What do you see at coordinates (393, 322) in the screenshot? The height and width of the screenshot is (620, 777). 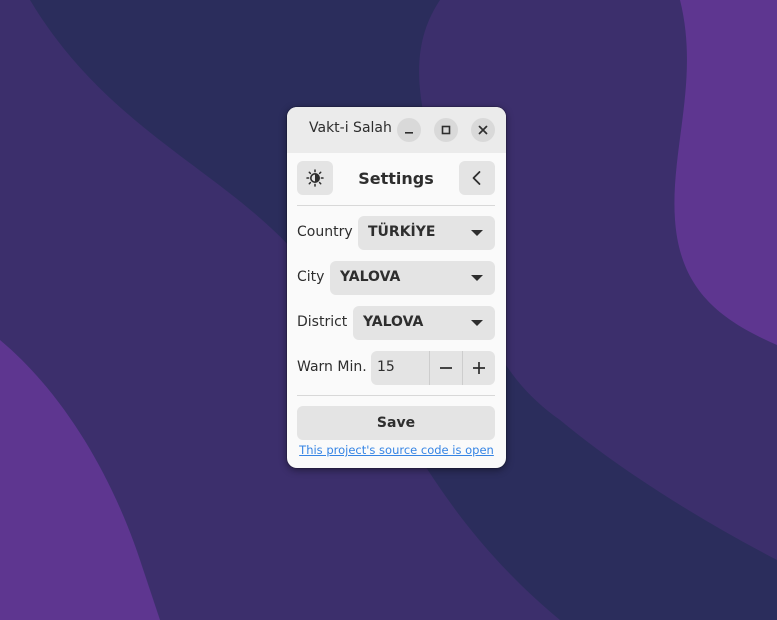 I see `district-value: YALOVA` at bounding box center [393, 322].